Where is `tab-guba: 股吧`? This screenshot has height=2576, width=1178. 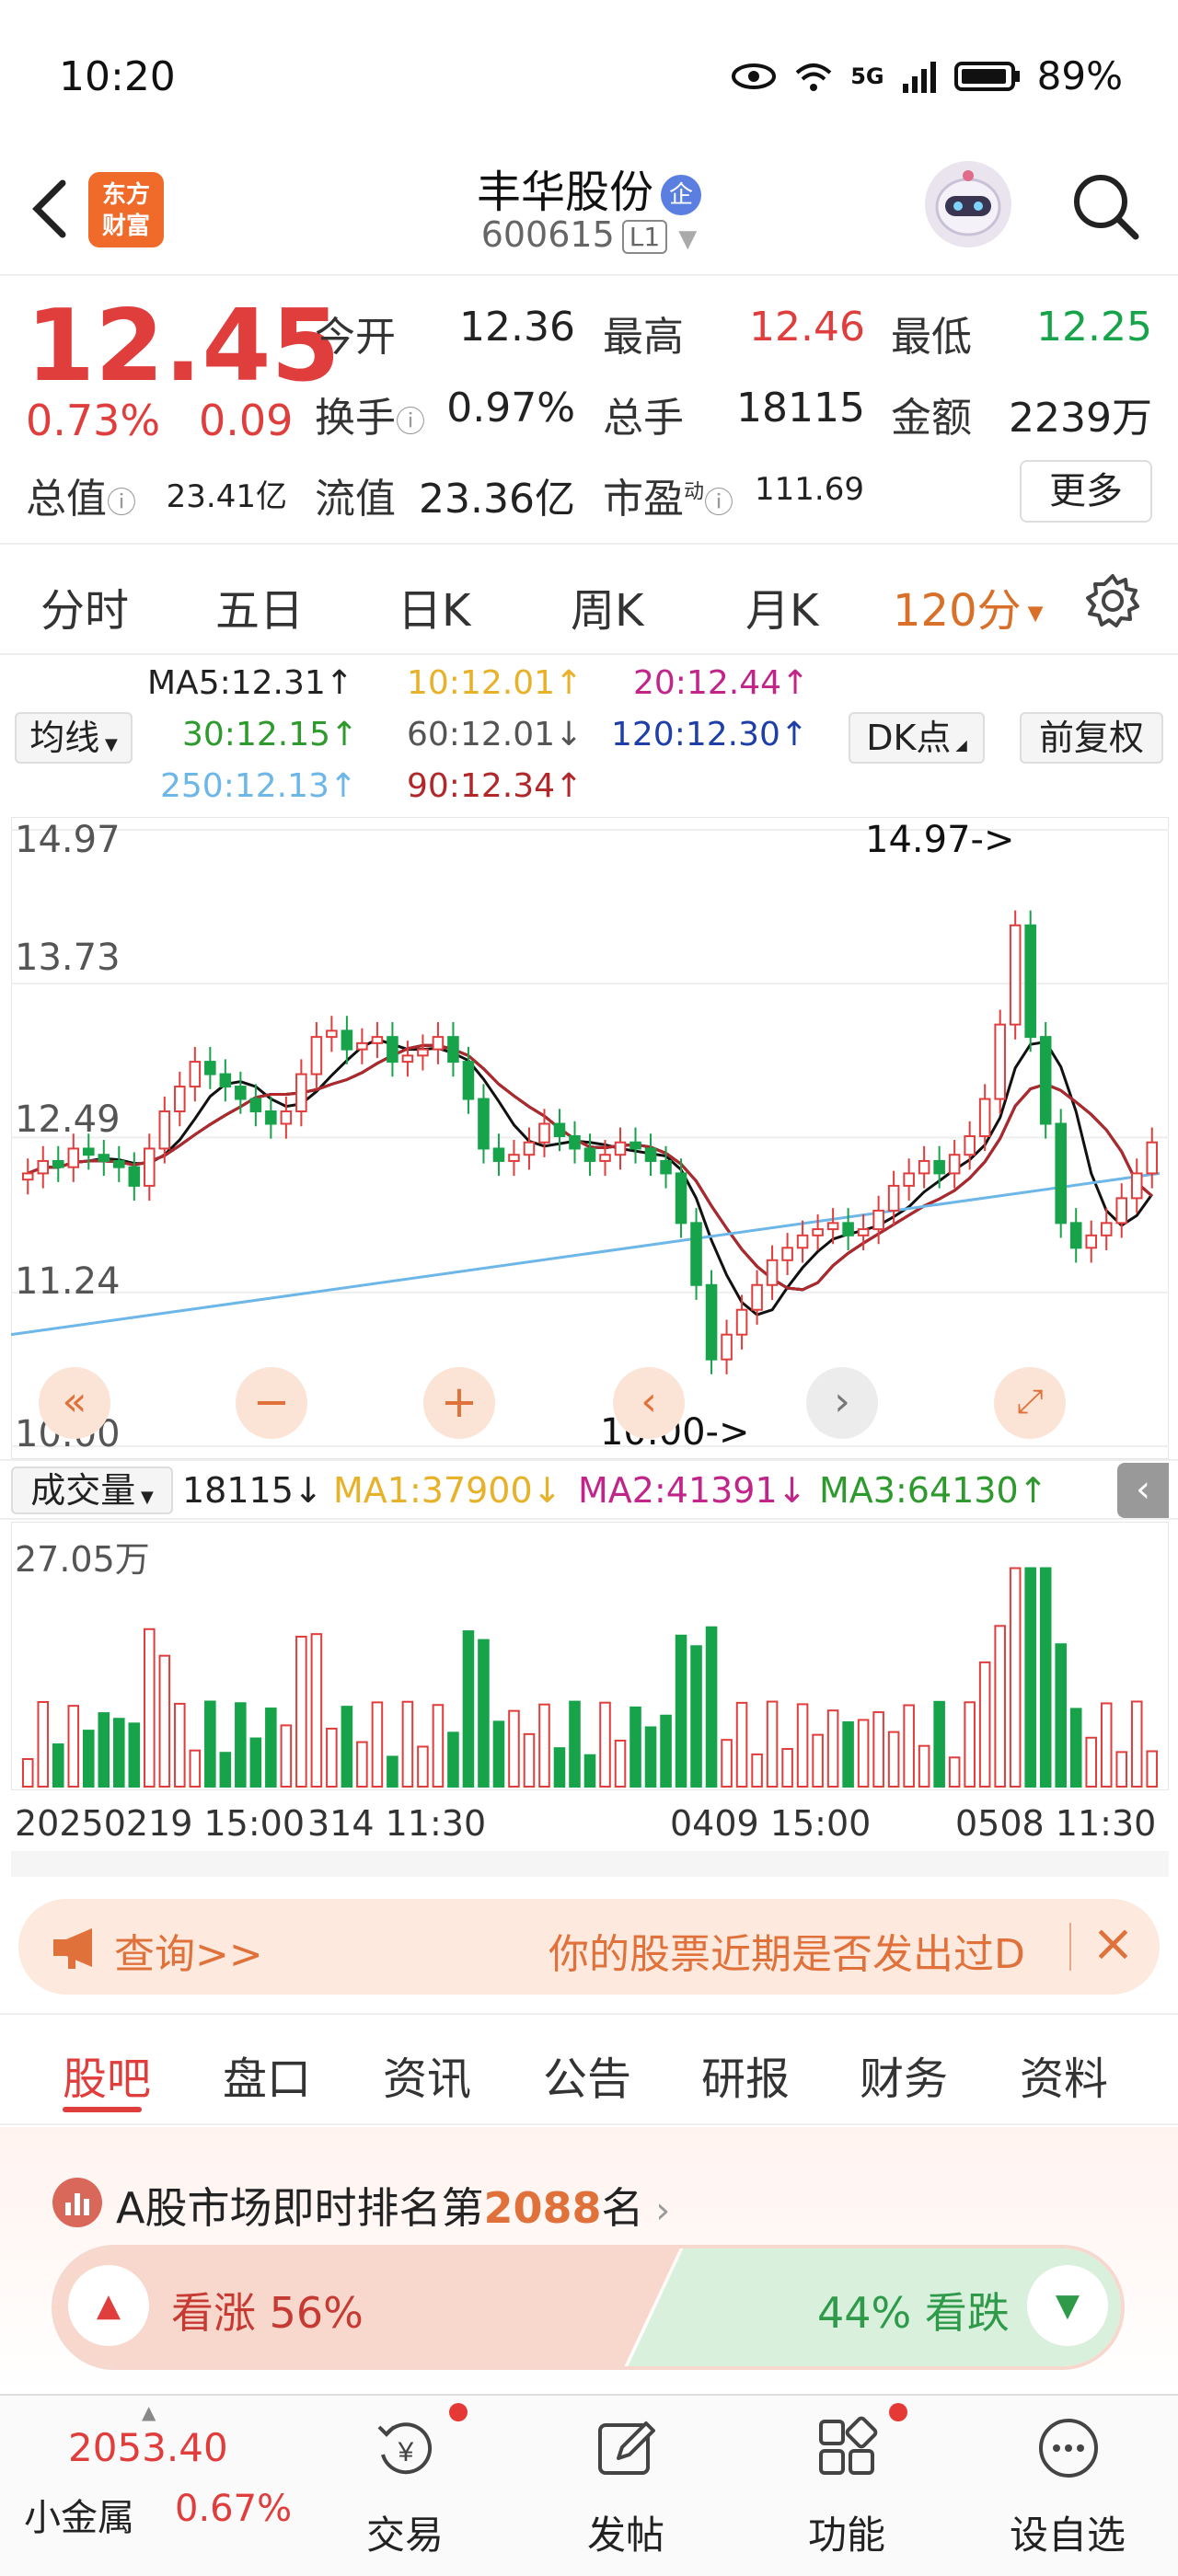 tab-guba: 股吧 is located at coordinates (107, 2074).